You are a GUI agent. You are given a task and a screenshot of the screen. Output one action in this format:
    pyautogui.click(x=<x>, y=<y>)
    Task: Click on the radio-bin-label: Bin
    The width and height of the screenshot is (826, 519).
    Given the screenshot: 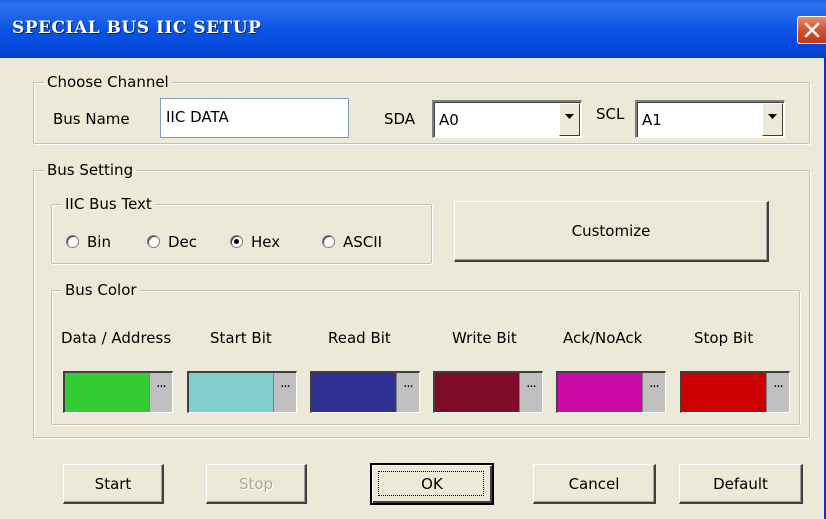 What is the action you would take?
    pyautogui.click(x=99, y=242)
    